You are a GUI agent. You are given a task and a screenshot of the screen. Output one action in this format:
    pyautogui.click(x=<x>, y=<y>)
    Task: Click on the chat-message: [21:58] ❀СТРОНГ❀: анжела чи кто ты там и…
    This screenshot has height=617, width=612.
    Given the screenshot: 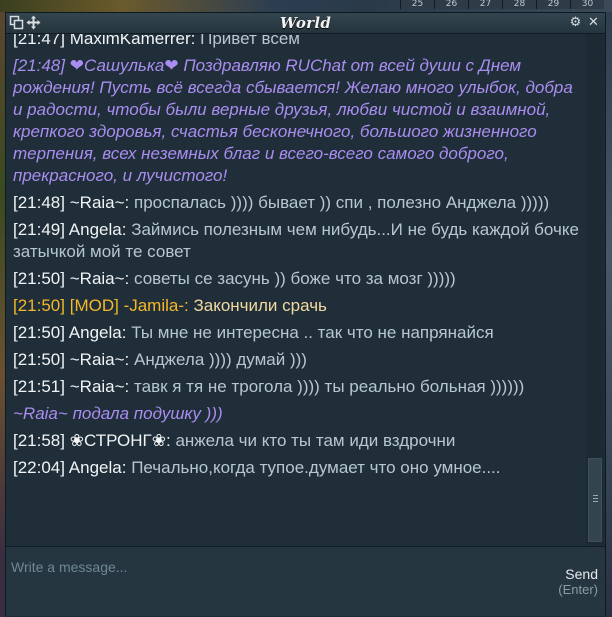 What is the action you would take?
    pyautogui.click(x=234, y=440)
    